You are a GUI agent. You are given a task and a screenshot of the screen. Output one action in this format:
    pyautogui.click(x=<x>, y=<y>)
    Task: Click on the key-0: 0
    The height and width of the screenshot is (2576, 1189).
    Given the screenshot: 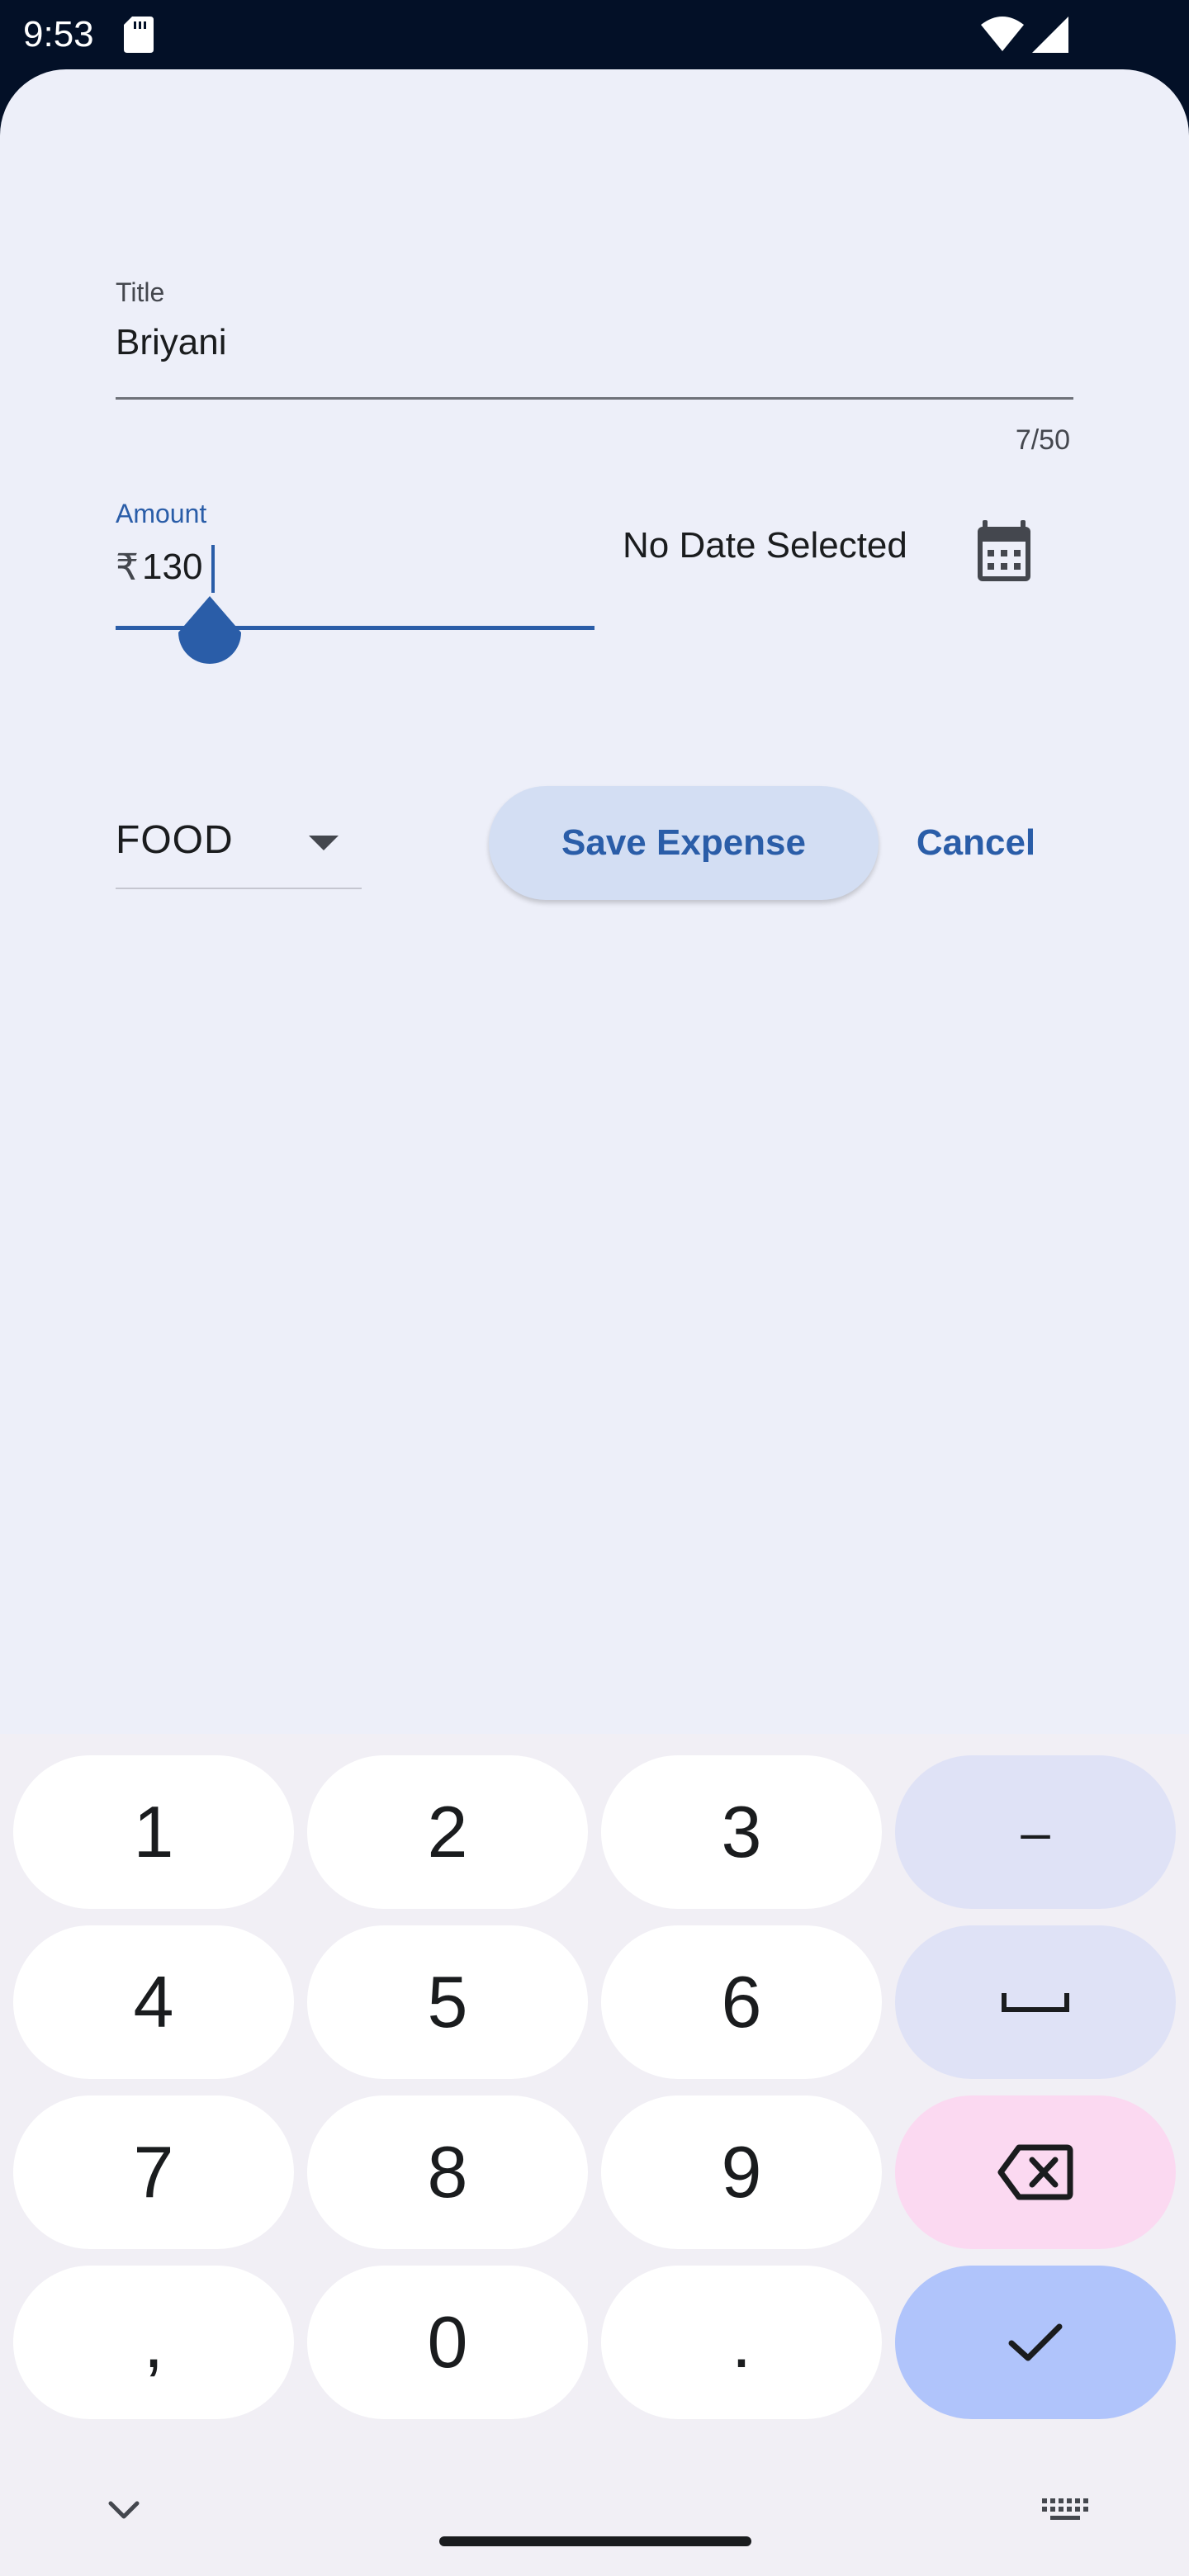 What is the action you would take?
    pyautogui.click(x=447, y=2342)
    